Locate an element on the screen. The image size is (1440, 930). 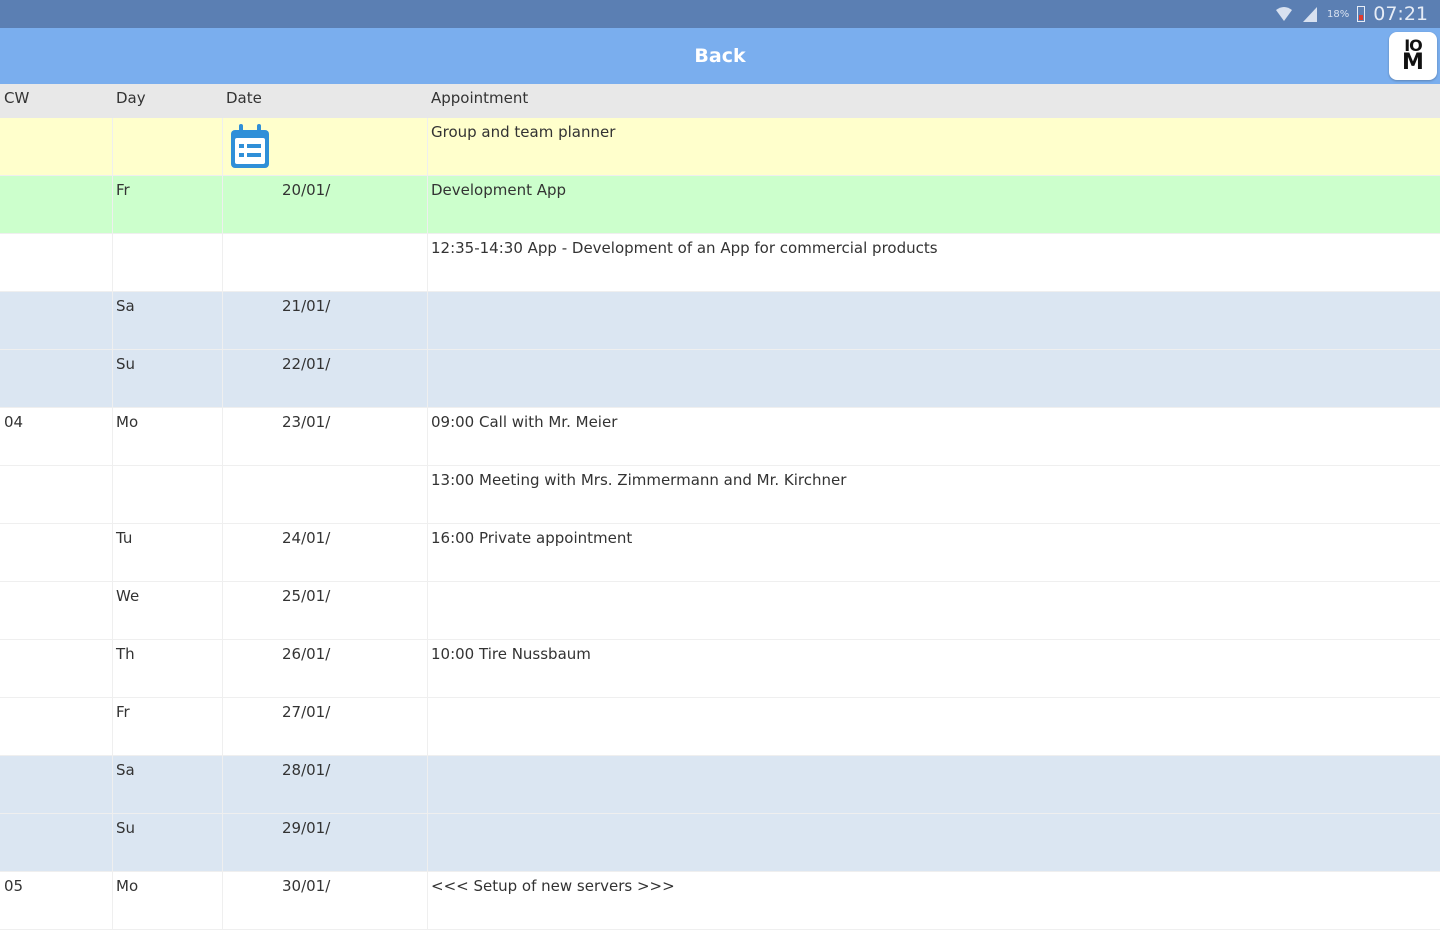
status-icons: 18% 07:21 is located at coordinates (1351, 14).